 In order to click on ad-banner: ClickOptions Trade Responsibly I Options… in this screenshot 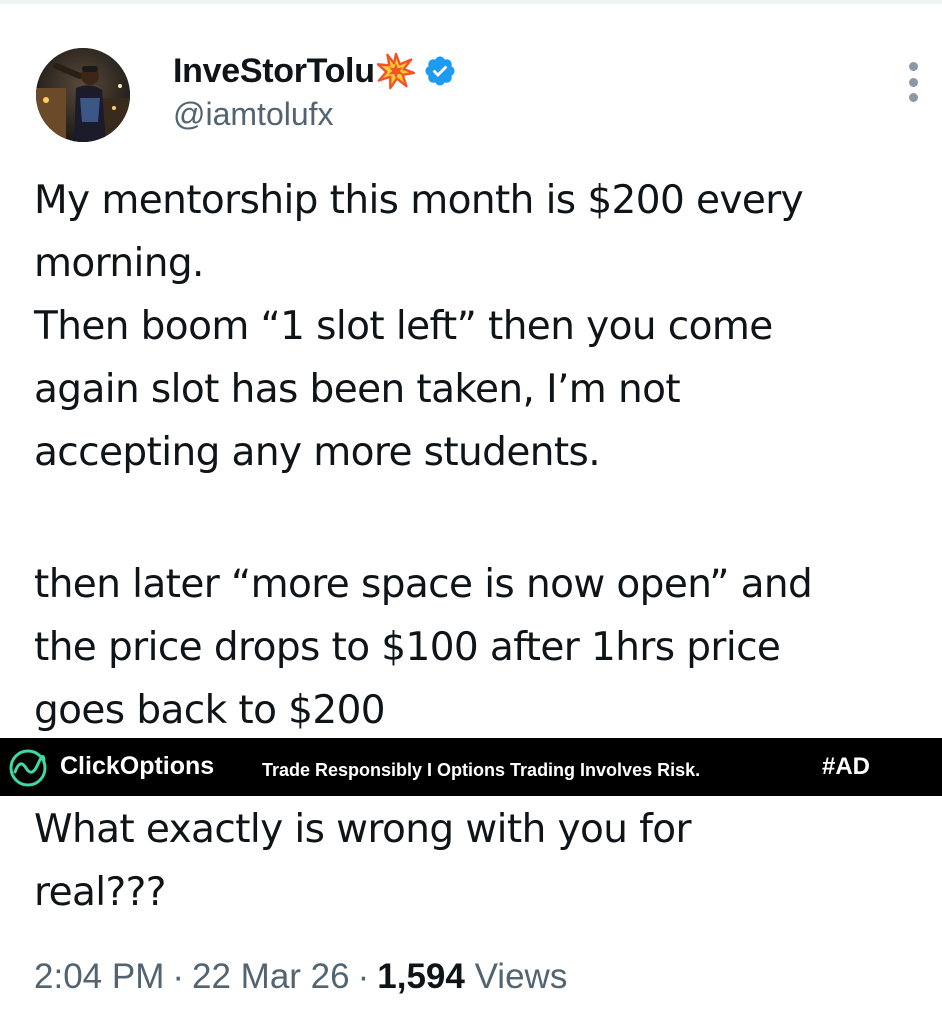, I will do `click(471, 767)`.